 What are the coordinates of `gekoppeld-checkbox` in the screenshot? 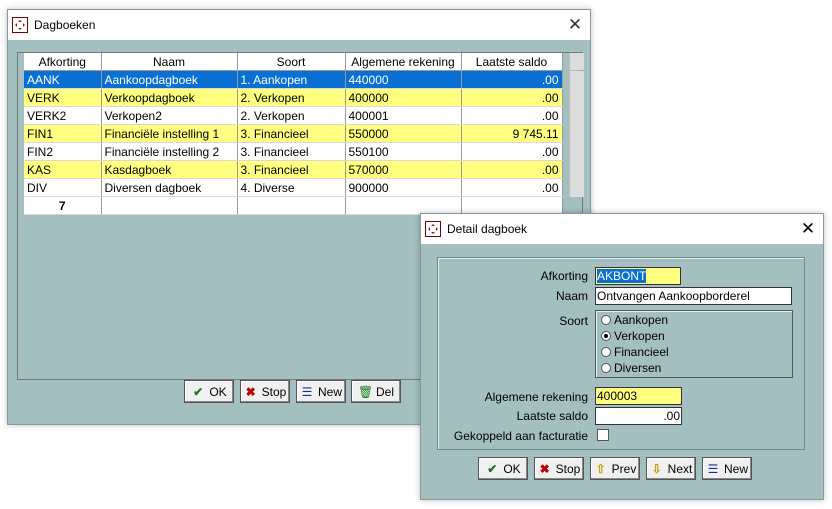 It's located at (603, 435).